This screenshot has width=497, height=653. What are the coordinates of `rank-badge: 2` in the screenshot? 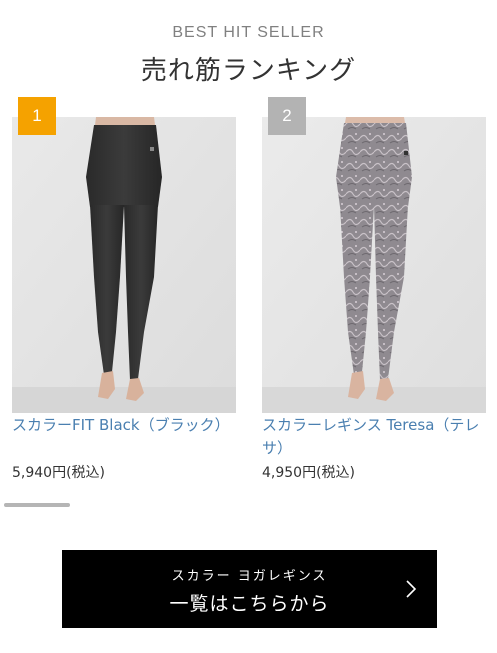 It's located at (287, 116).